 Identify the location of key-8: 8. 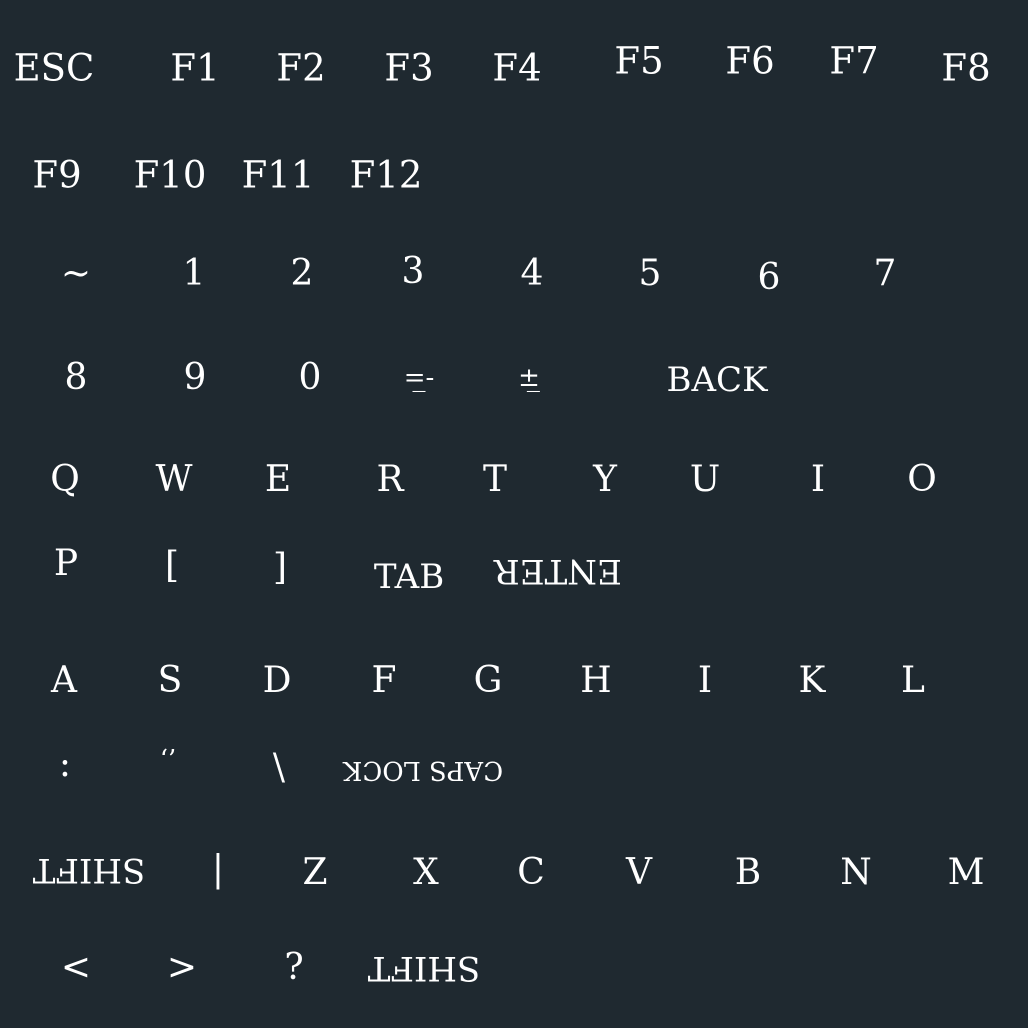
(76, 378).